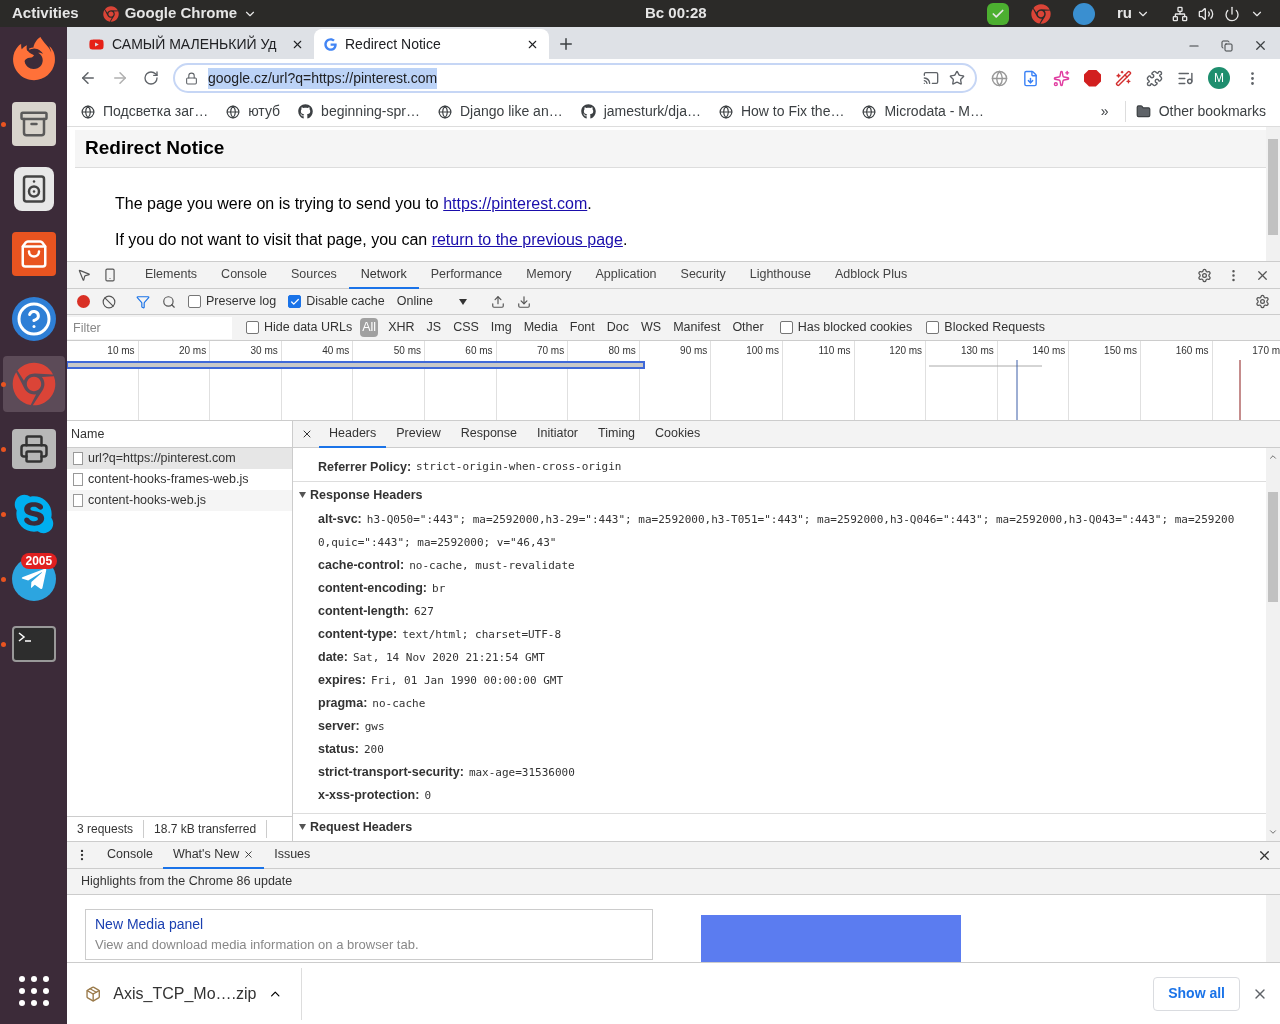 The image size is (1280, 1024). Describe the element at coordinates (527, 239) in the screenshot. I see `link: return to the previous page` at that location.